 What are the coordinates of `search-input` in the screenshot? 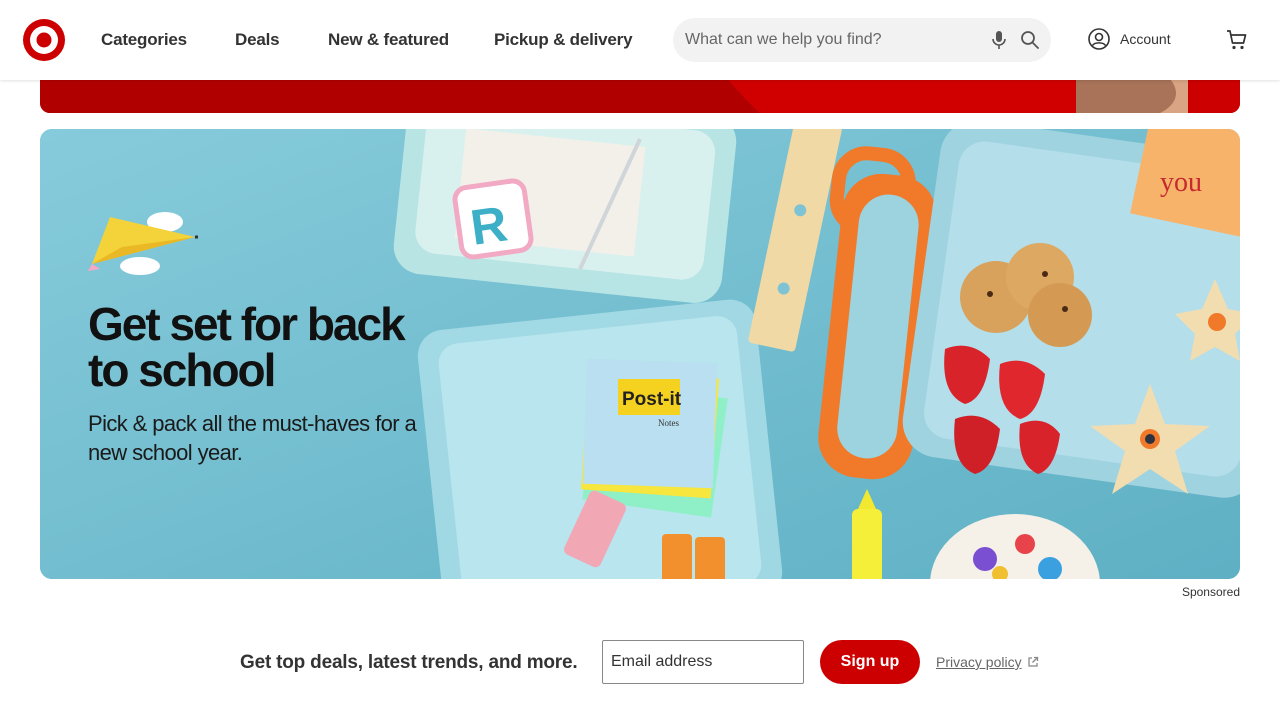 It's located at (830, 40).